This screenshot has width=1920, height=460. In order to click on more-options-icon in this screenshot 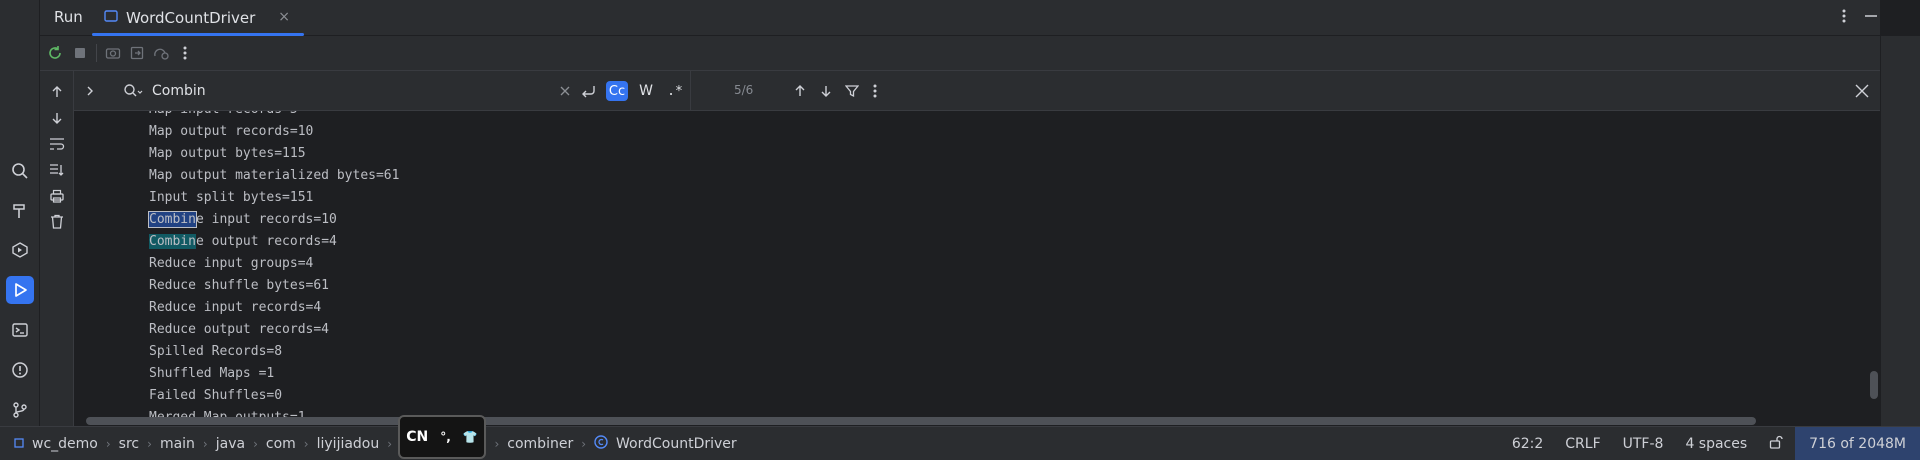, I will do `click(1844, 18)`.